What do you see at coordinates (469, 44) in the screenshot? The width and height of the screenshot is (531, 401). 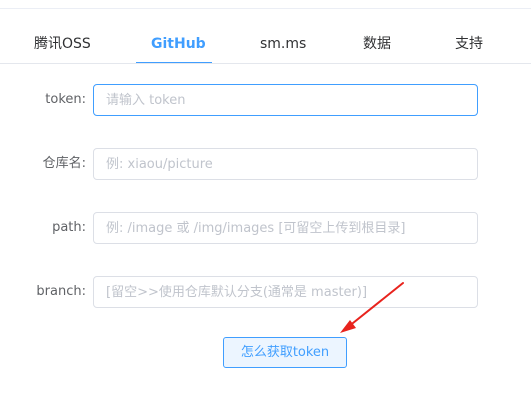 I see `tab-support: 支持` at bounding box center [469, 44].